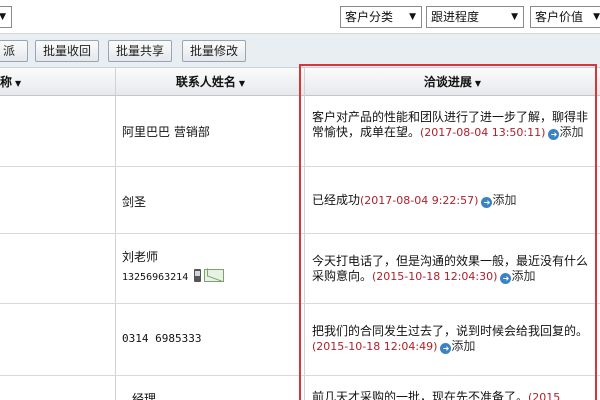 The height and width of the screenshot is (400, 600). Describe the element at coordinates (205, 82) in the screenshot. I see `header-contact-label: 联系人姓名` at that location.